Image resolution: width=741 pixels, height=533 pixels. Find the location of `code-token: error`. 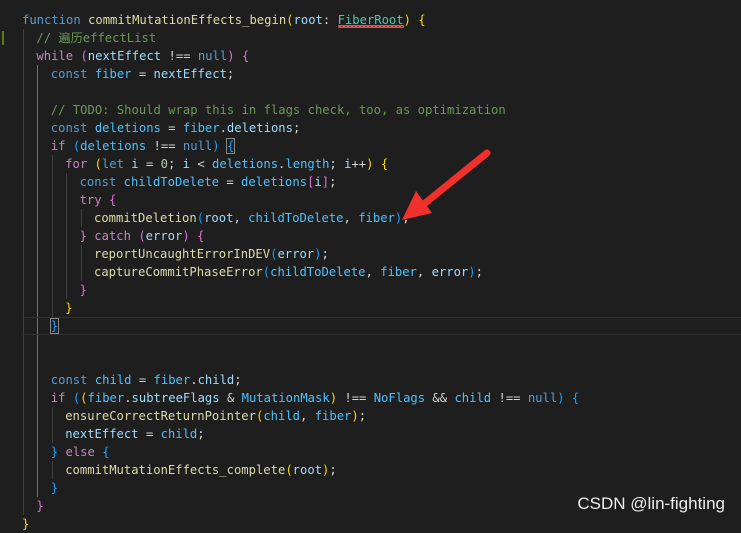

code-token: error is located at coordinates (296, 254).